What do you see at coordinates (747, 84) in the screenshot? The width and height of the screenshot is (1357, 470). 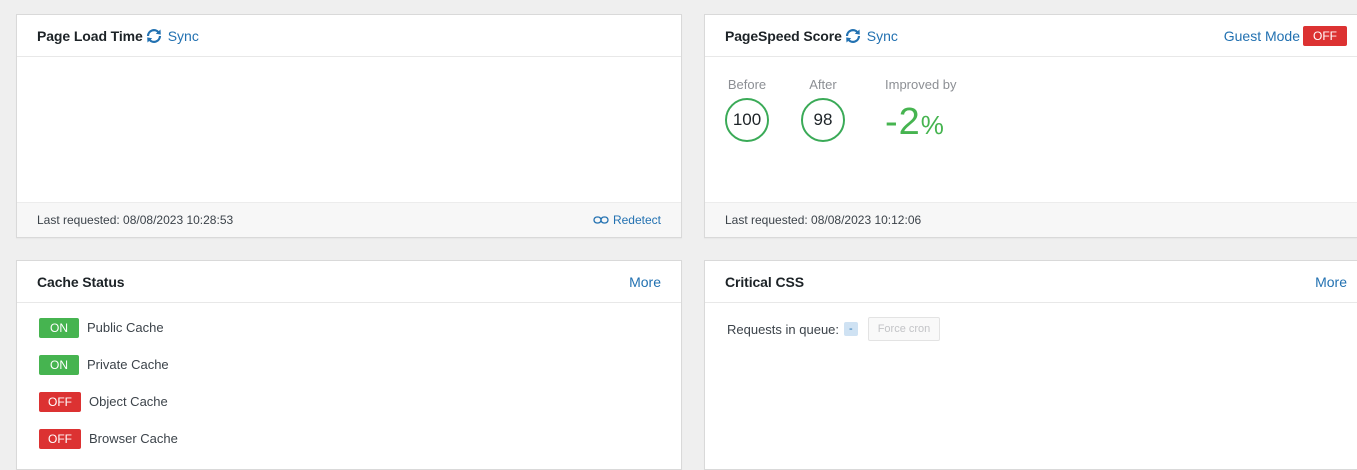 I see `before-label: Before` at bounding box center [747, 84].